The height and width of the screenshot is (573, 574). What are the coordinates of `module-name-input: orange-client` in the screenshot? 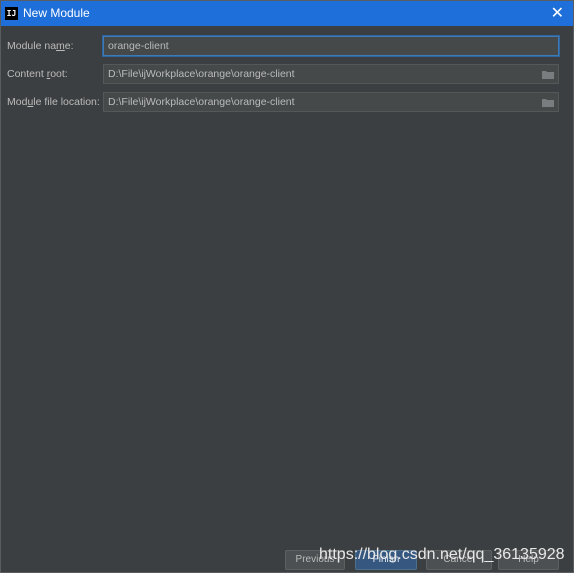 It's located at (331, 46).